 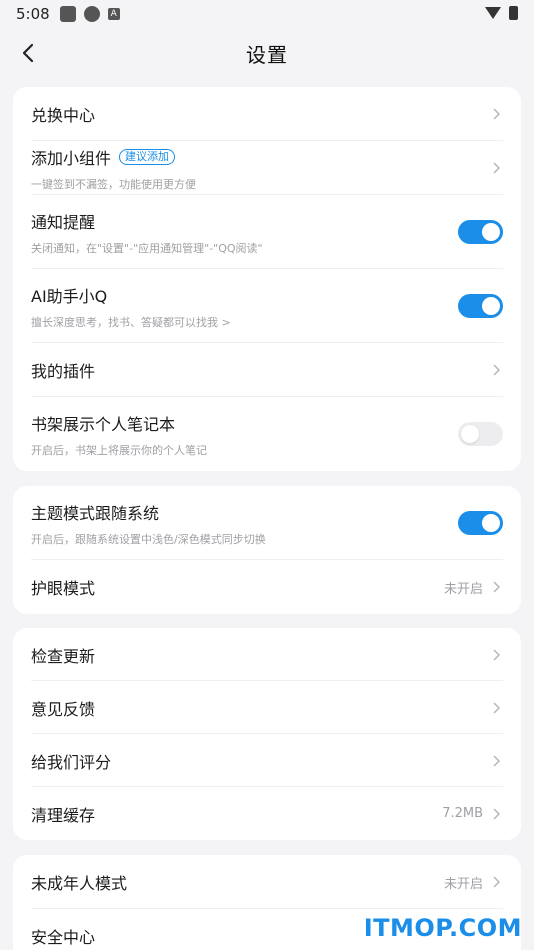 I want to click on add-widget-title: 添加小组件, so click(x=71, y=158).